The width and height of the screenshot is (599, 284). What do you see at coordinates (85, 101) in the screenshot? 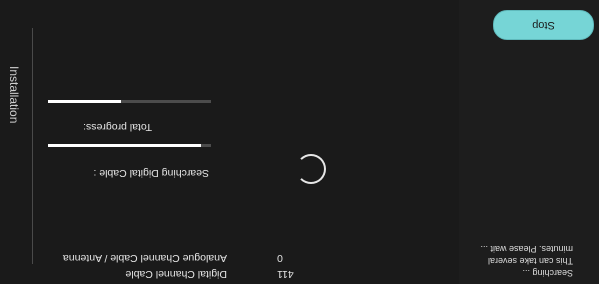
I see `total-progress-fill` at bounding box center [85, 101].